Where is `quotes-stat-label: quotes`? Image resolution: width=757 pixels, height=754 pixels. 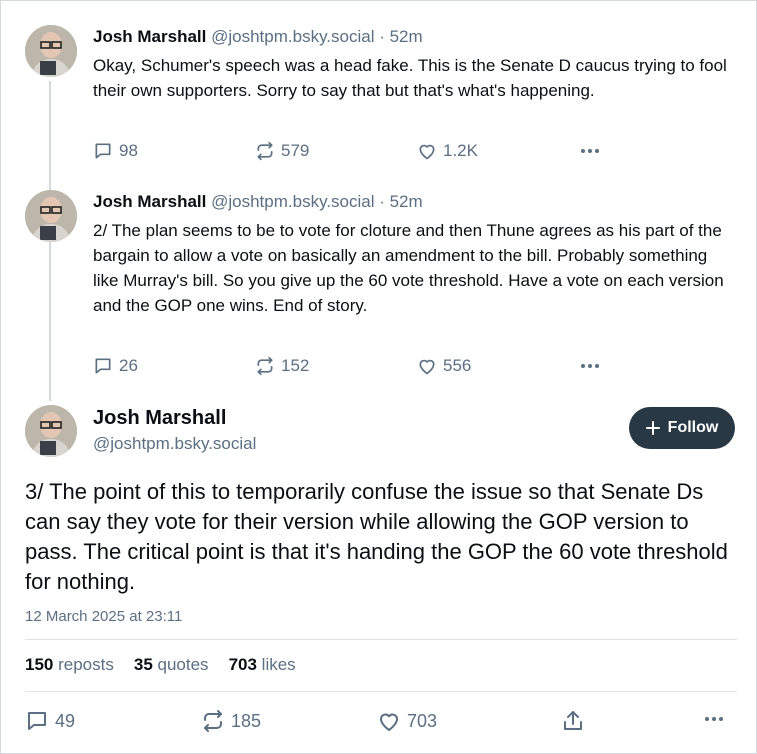
quotes-stat-label: quotes is located at coordinates (183, 664).